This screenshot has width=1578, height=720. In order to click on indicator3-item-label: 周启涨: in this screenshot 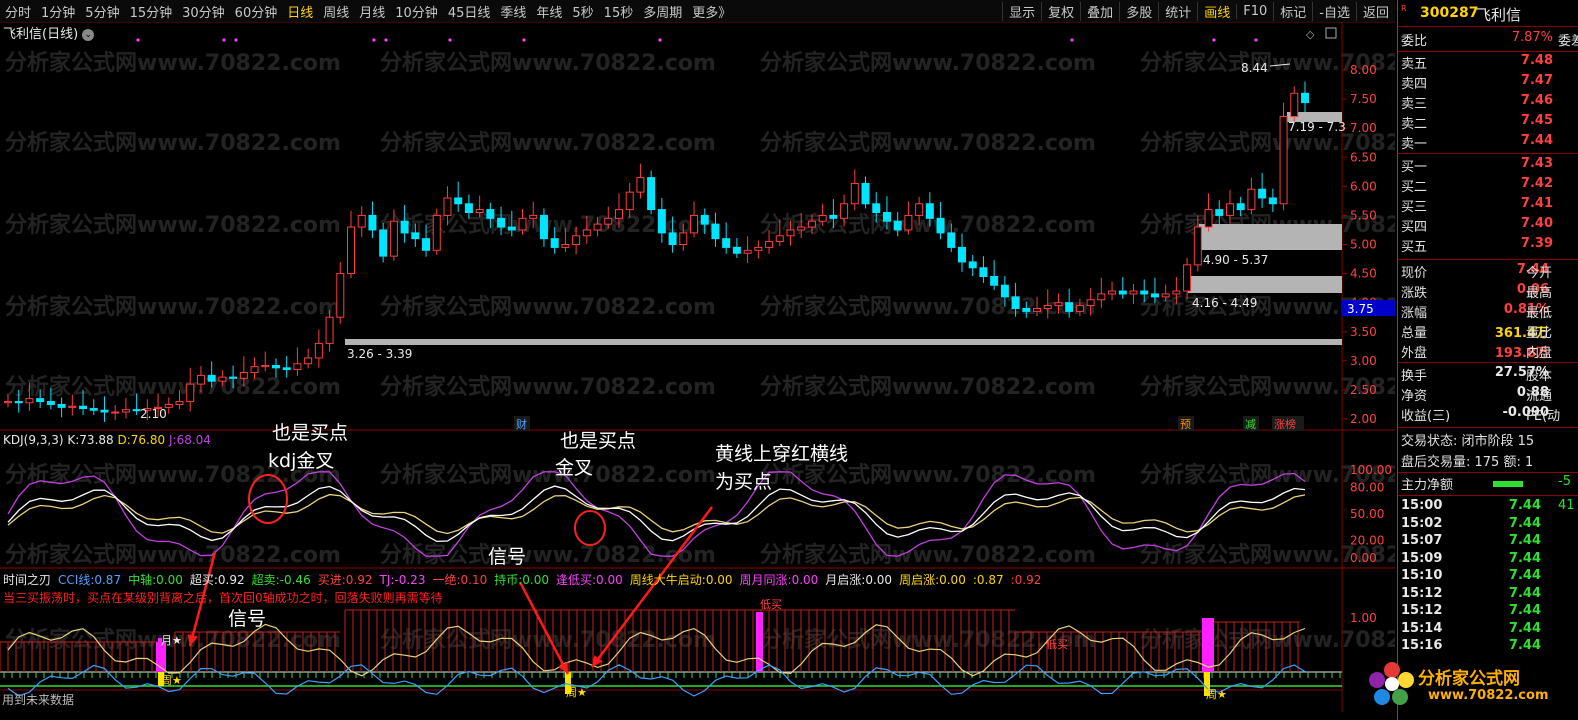, I will do `click(919, 580)`.